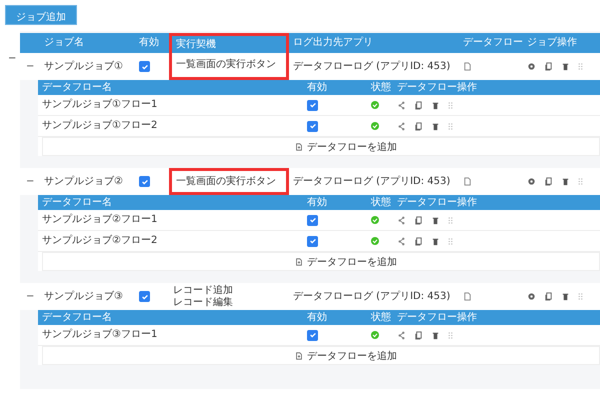  Describe the element at coordinates (99, 219) in the screenshot. I see `flow-name: サンプルジョブ②フロー1` at that location.